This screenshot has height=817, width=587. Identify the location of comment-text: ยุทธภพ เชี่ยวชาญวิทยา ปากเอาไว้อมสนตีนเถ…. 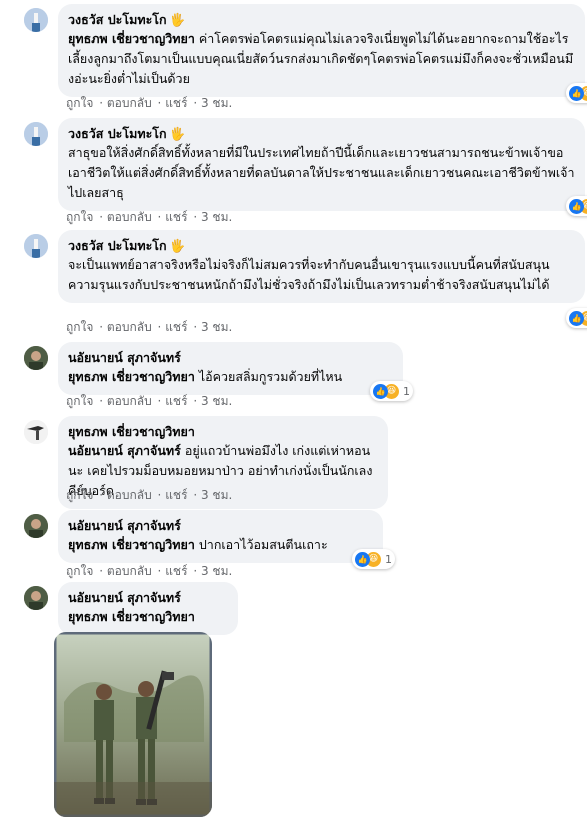
(198, 544).